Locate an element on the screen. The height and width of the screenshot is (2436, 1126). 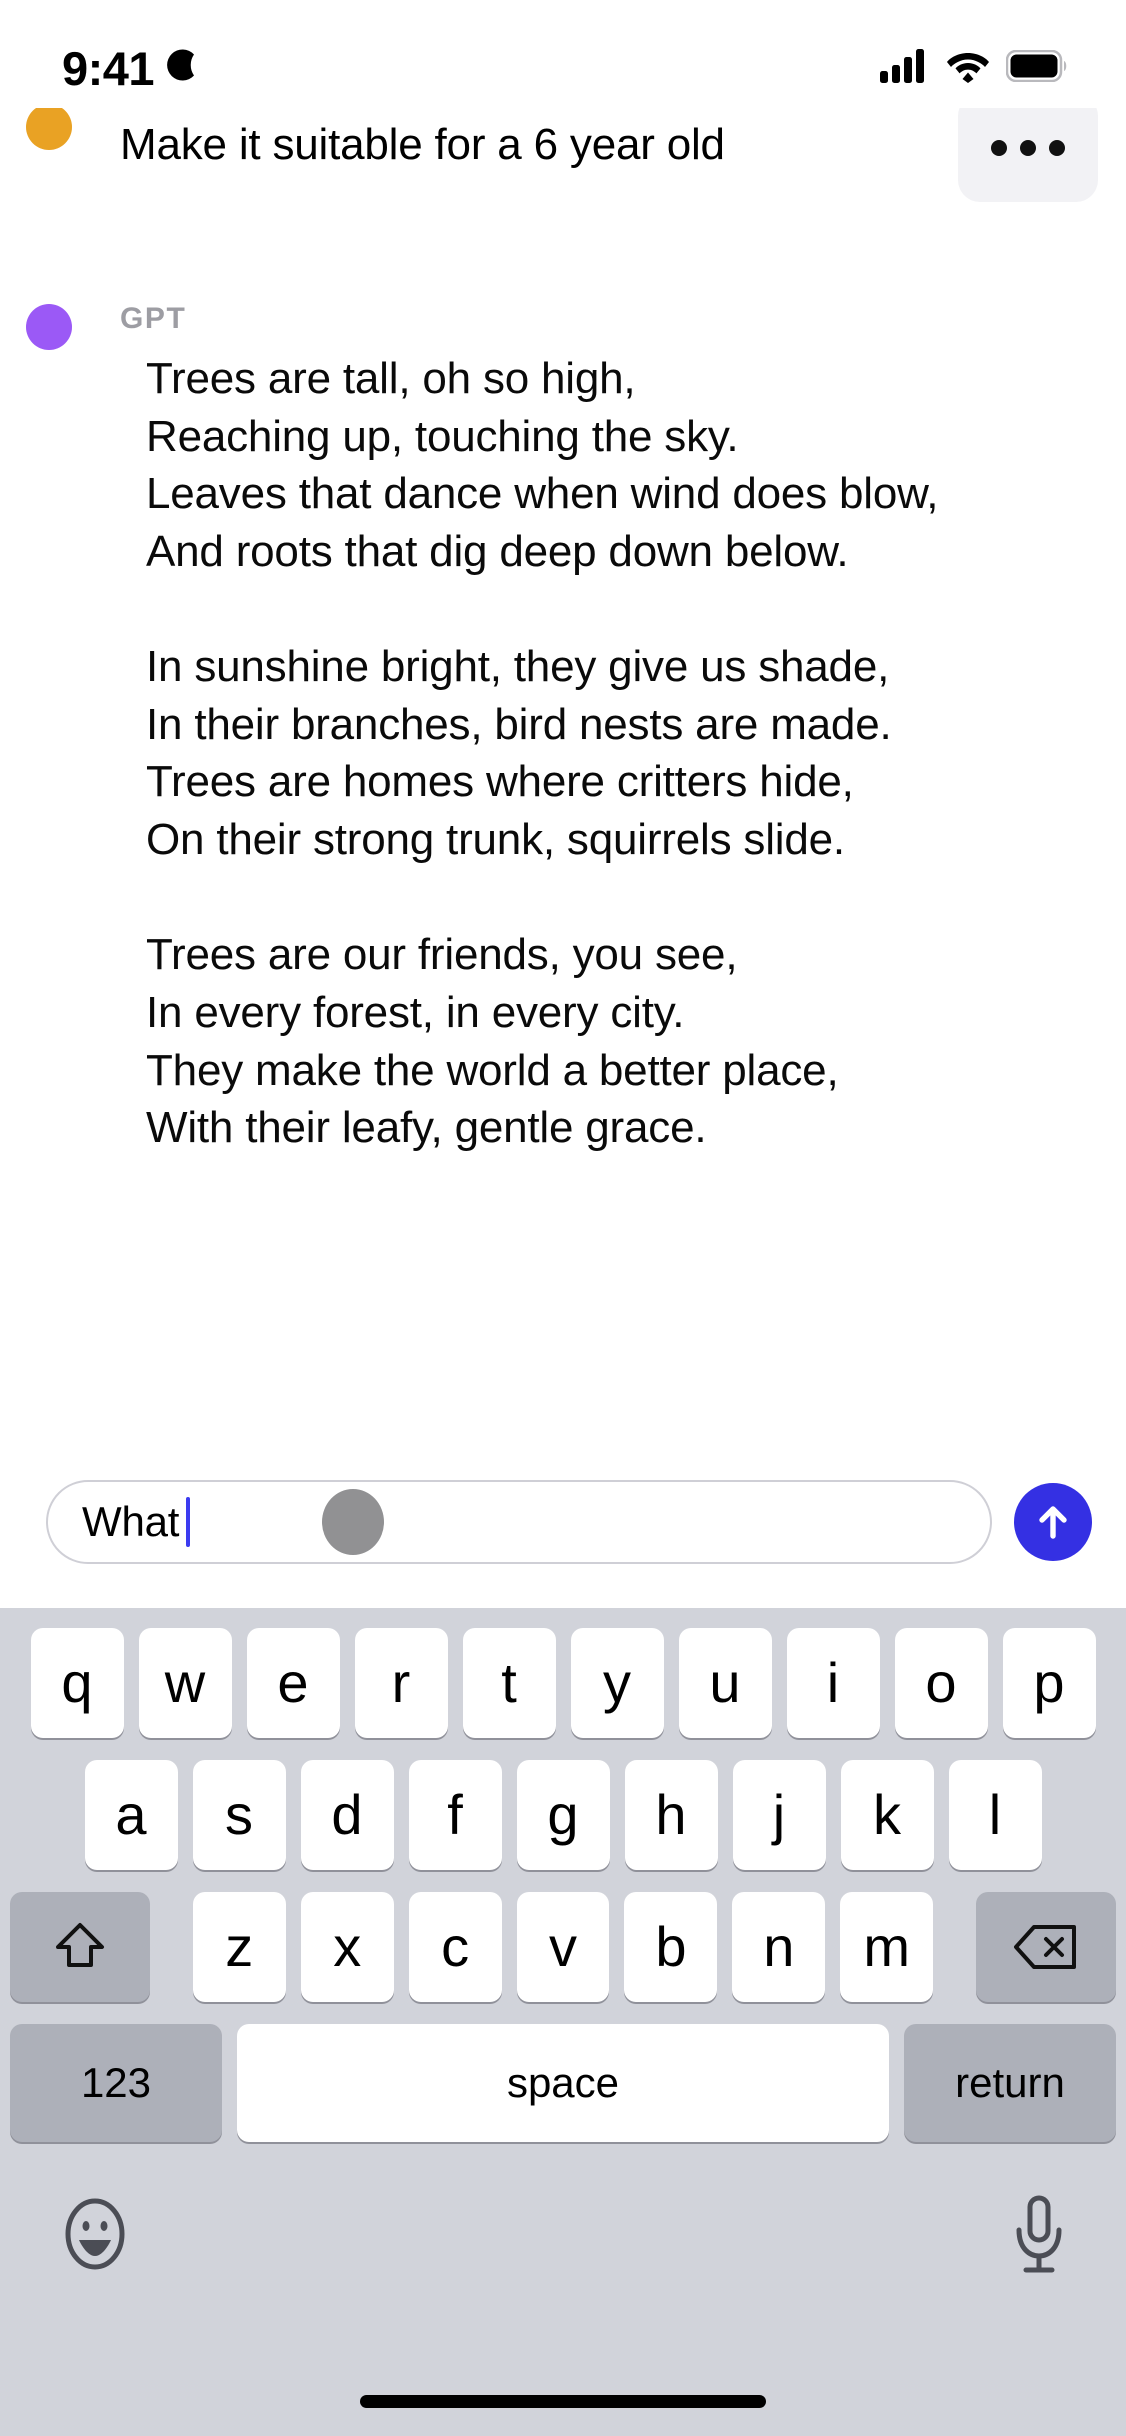
key-f: f is located at coordinates (455, 1815).